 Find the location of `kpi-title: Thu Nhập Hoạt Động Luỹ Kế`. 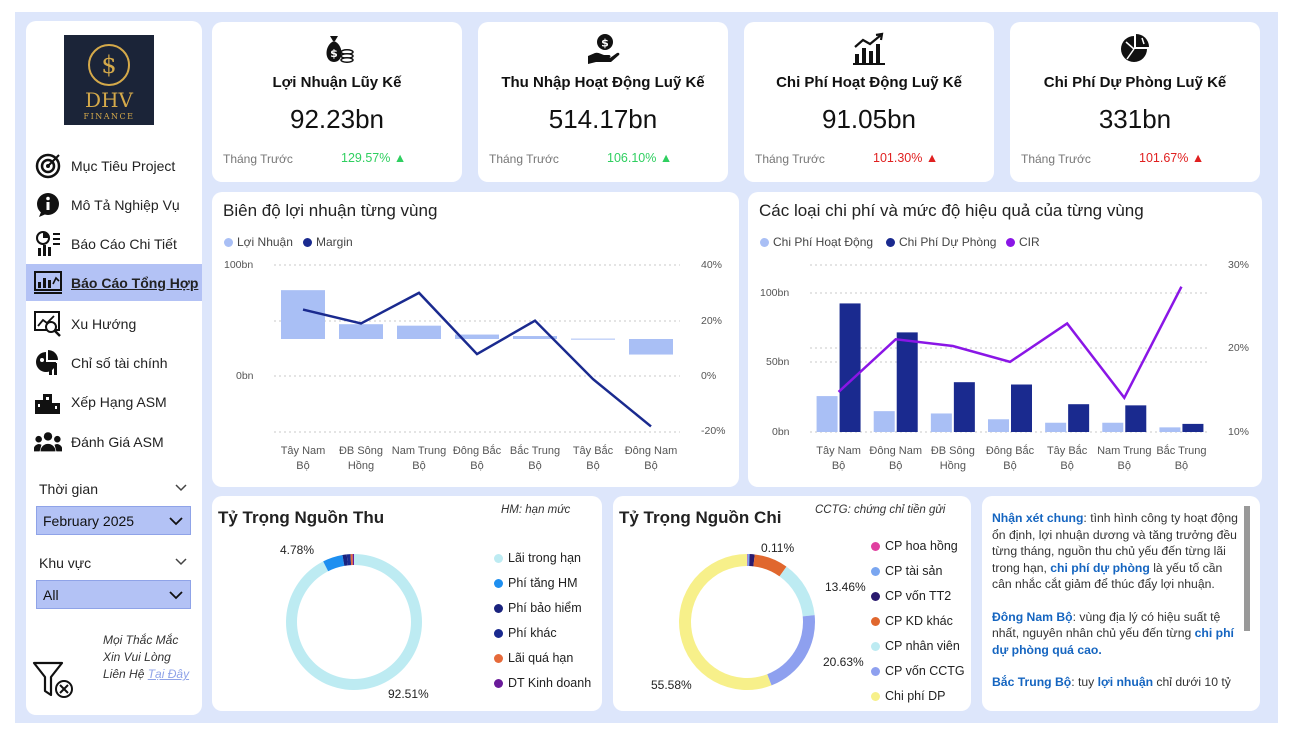

kpi-title: Thu Nhập Hoạt Động Luỹ Kế is located at coordinates (603, 82).